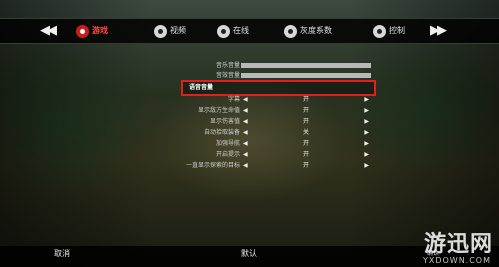 This screenshot has height=267, width=499. Describe the element at coordinates (227, 154) in the screenshot. I see `setting-label: 开启提示` at that location.